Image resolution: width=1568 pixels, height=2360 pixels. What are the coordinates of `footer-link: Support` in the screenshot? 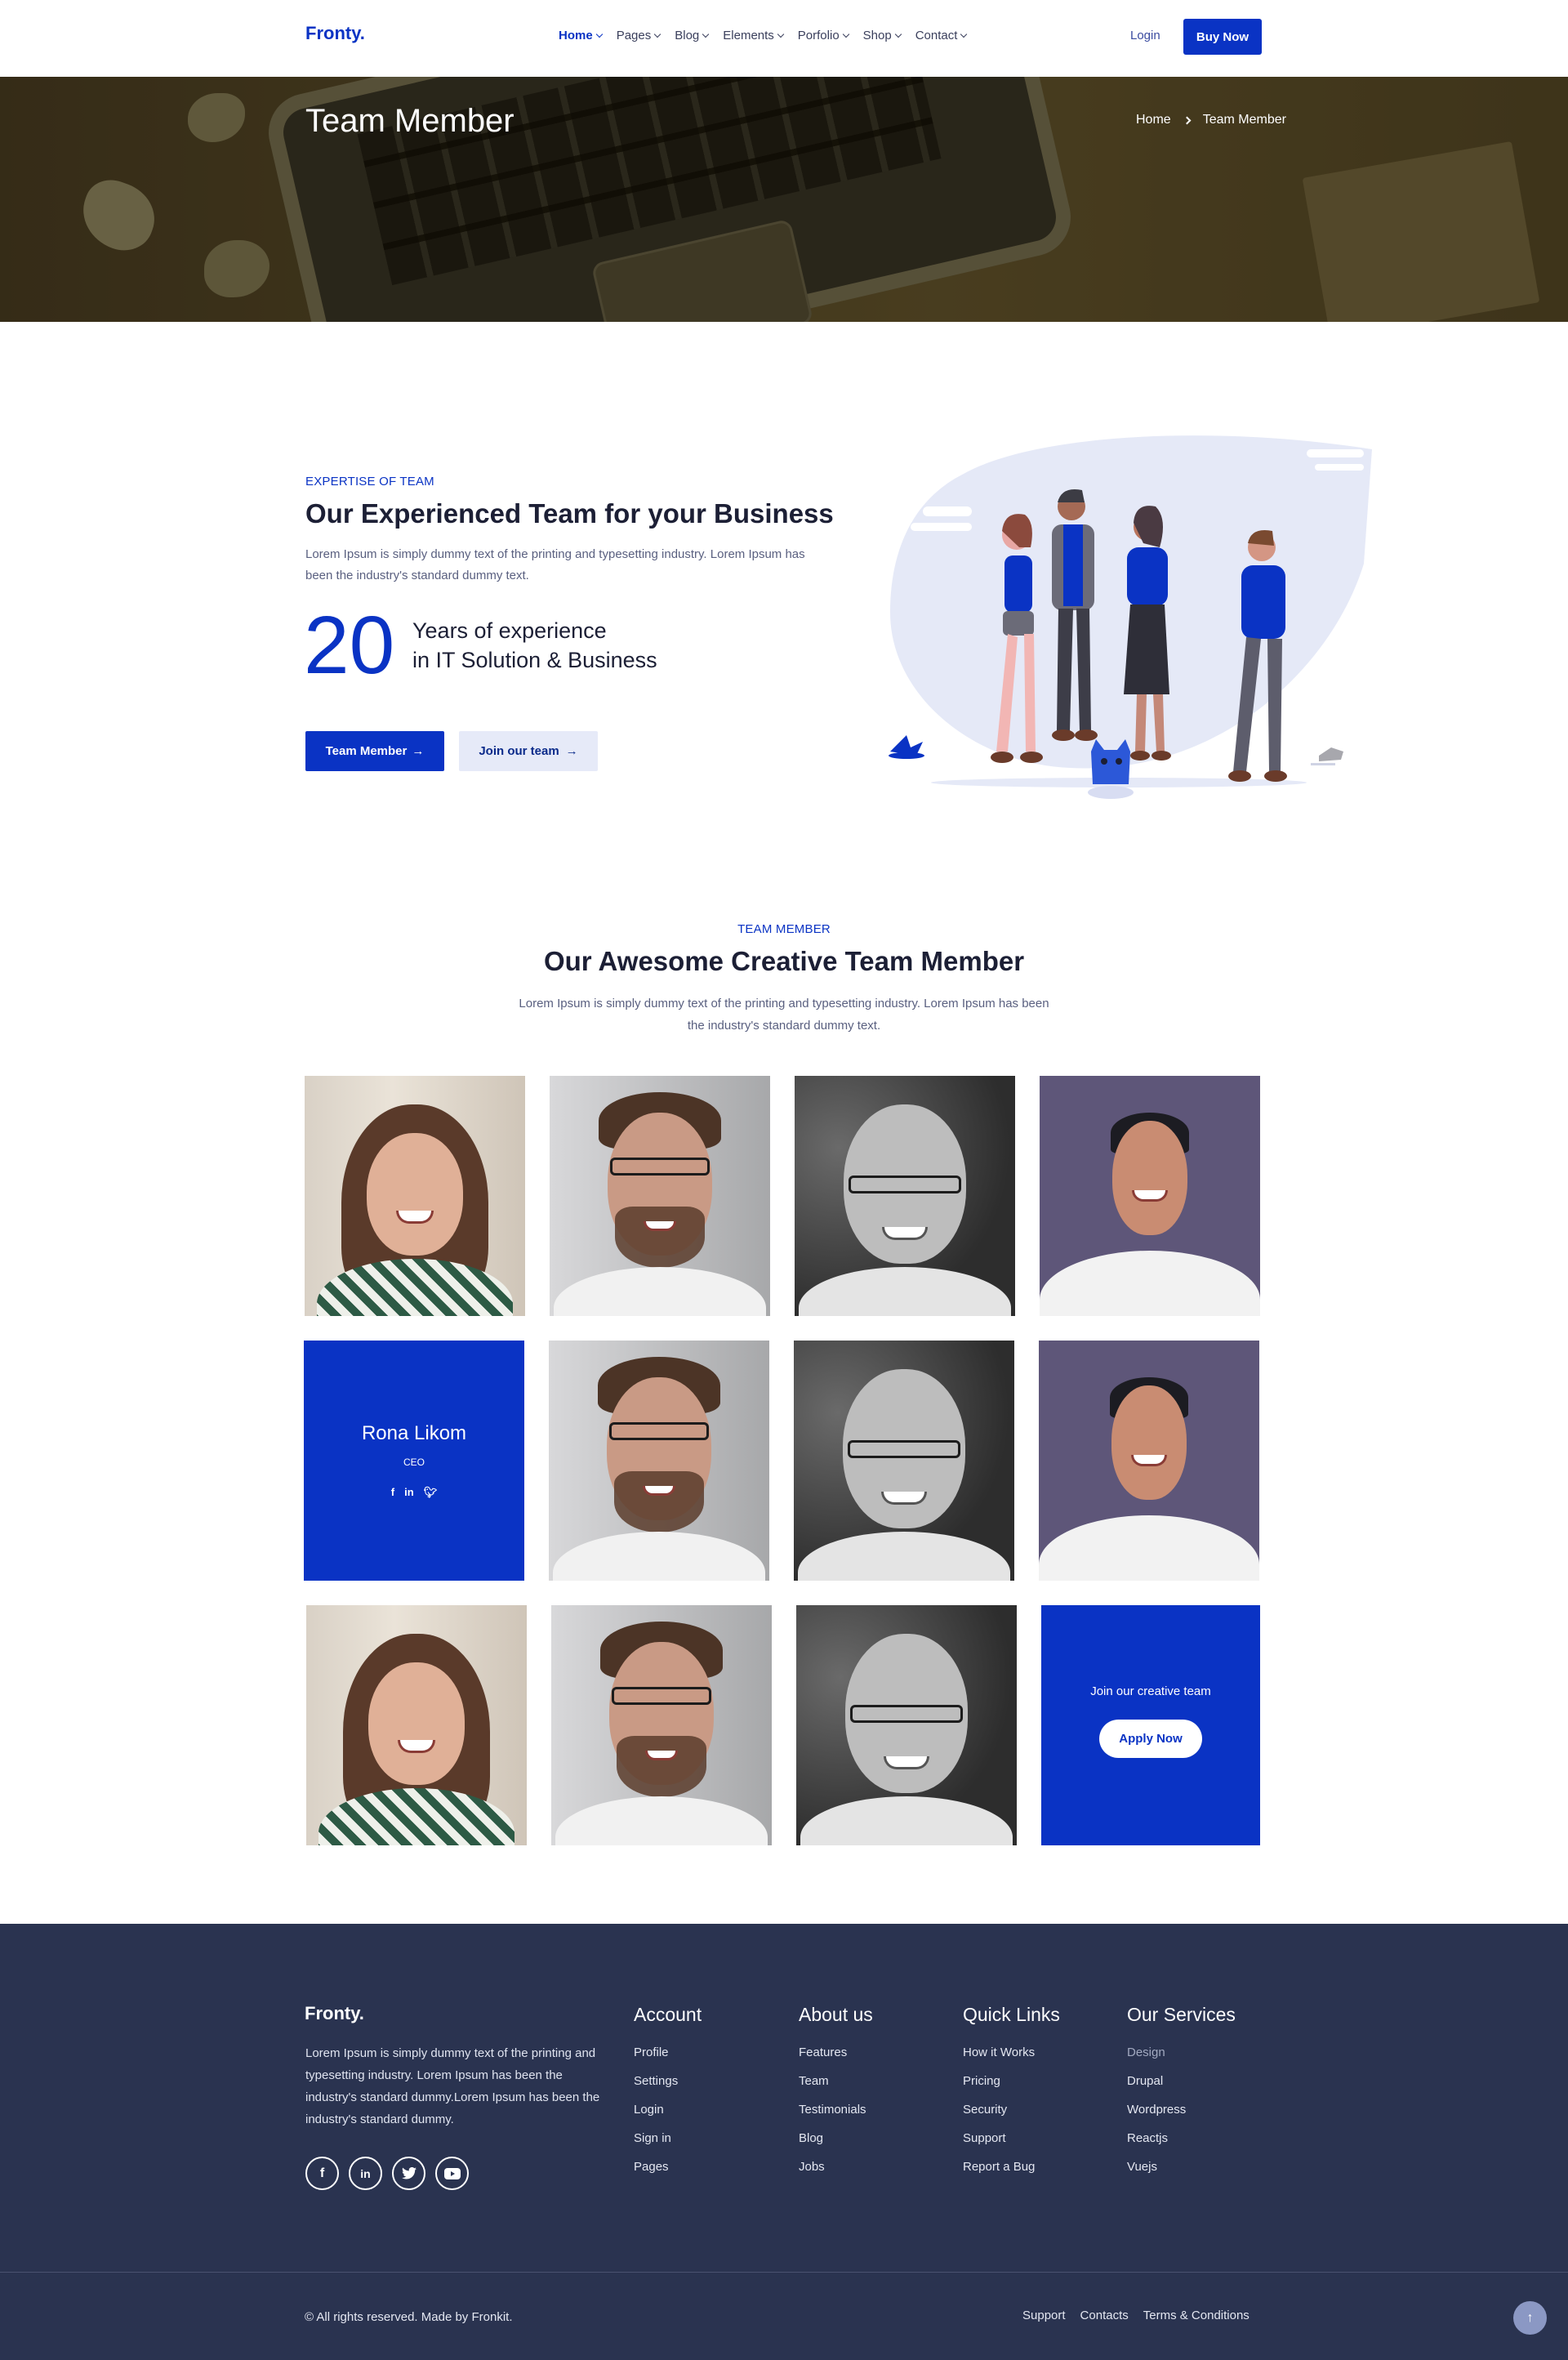 It's located at (1012, 2138).